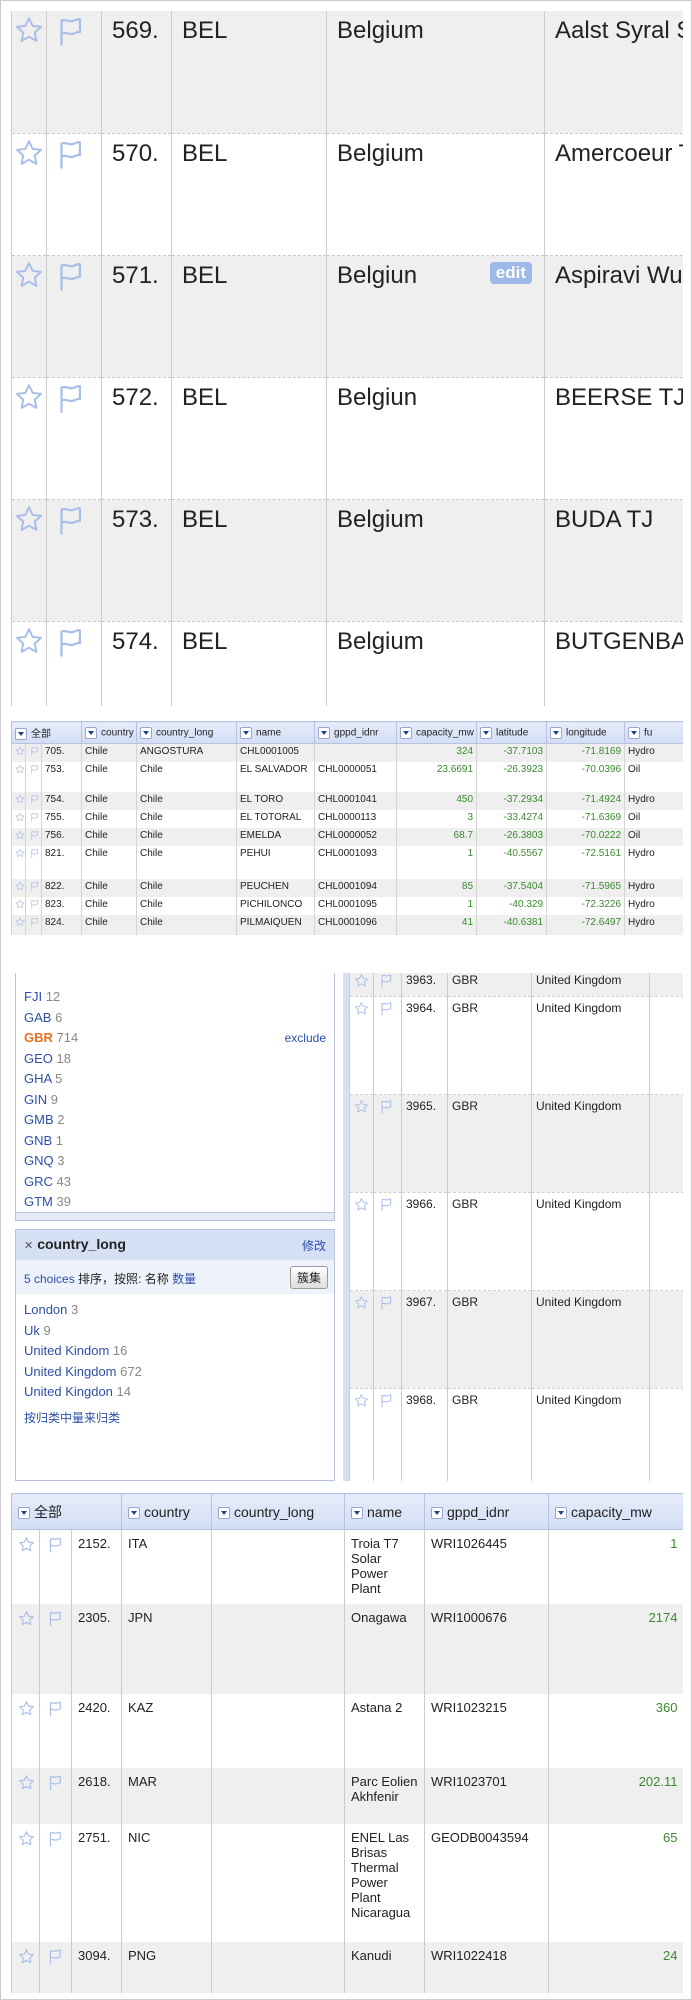 The width and height of the screenshot is (692, 2000). I want to click on facet-choice: GIN 9, so click(175, 1100).